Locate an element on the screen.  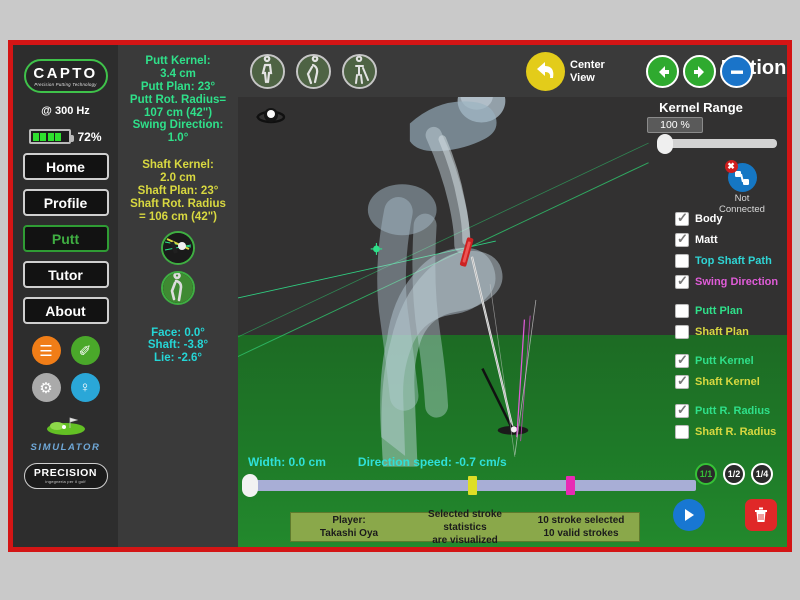
kernel-range-label: Kernel Range is located at coordinates (701, 107).